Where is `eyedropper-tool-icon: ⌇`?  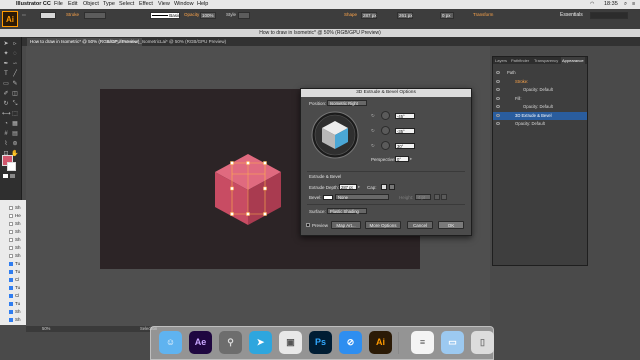
eyedropper-tool-icon: ⌇ is located at coordinates (6, 144).